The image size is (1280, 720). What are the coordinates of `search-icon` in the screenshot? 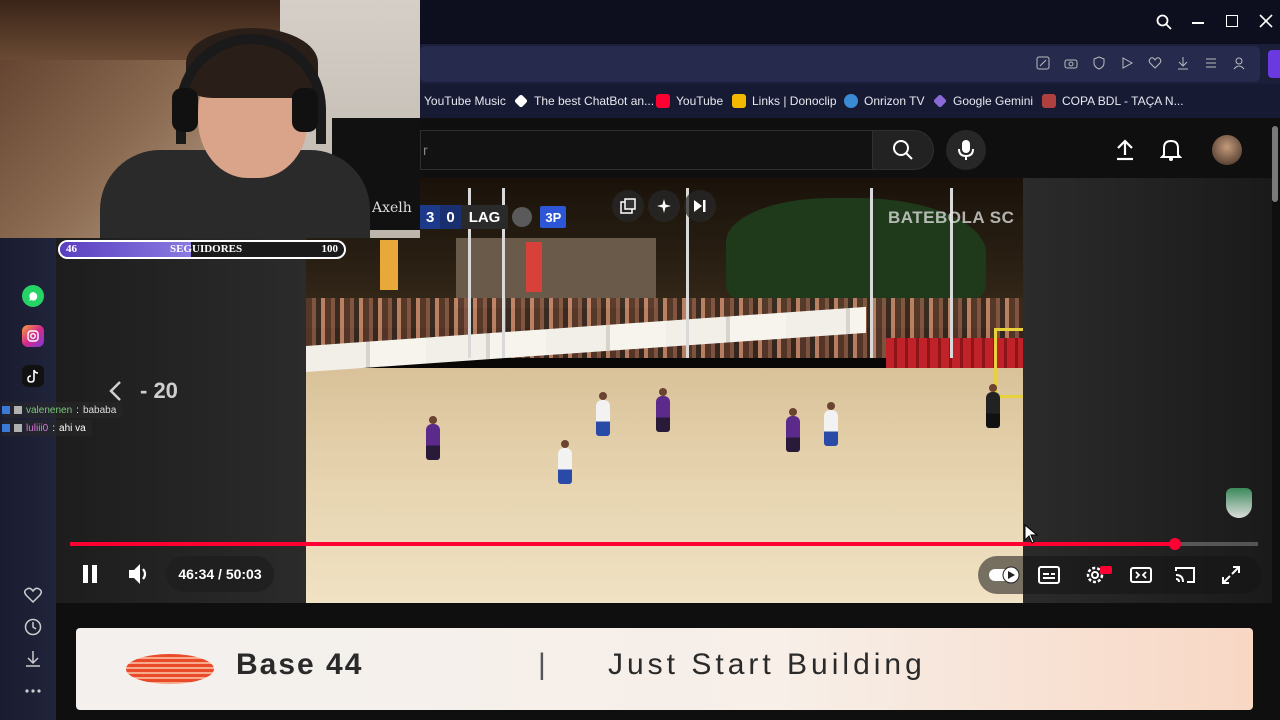 It's located at (903, 150).